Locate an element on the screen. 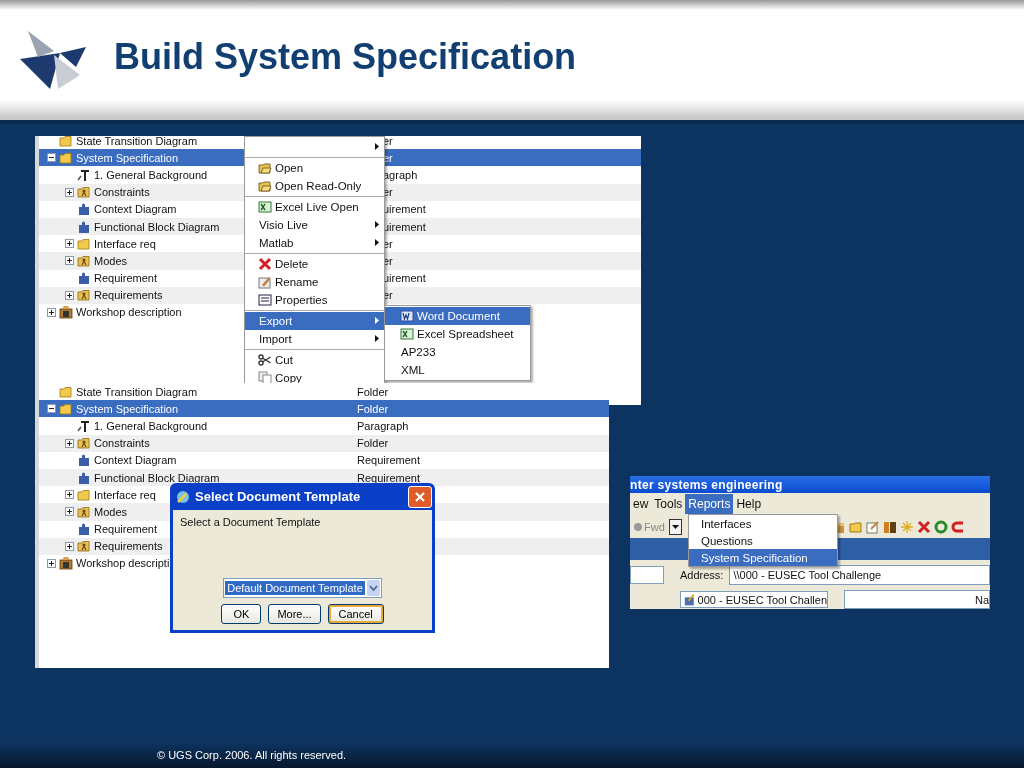 The image size is (1024, 768). spreadsheet-icon is located at coordinates (265, 207).